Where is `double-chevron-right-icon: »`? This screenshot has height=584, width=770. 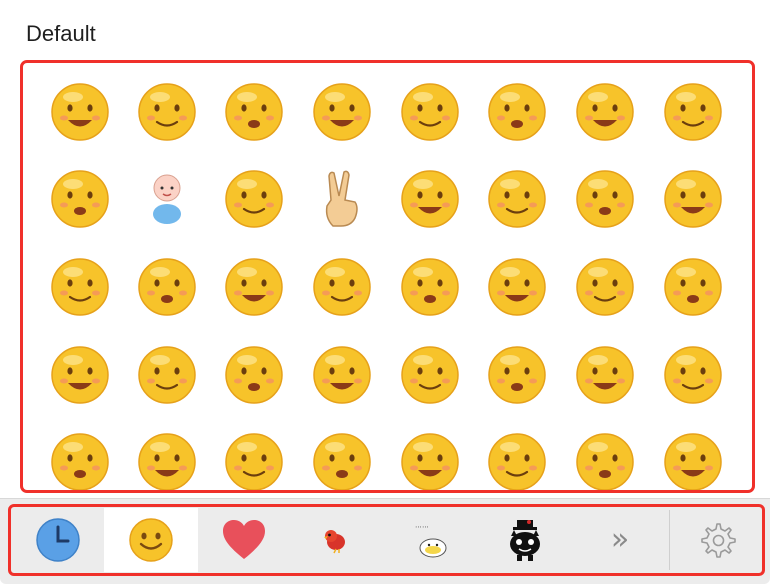 double-chevron-right-icon: » is located at coordinates (620, 539).